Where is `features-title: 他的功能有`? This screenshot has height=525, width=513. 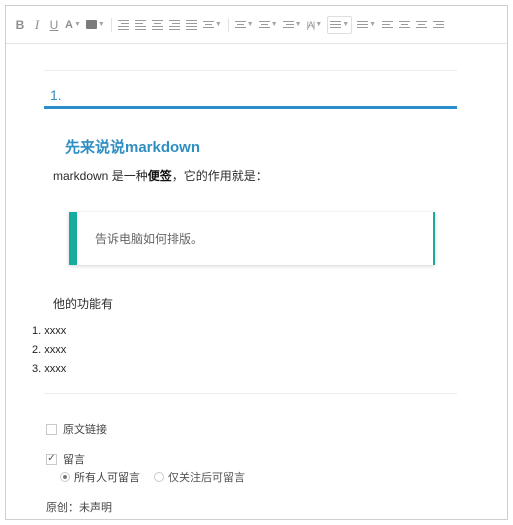
features-title: 他的功能有 is located at coordinates (83, 304).